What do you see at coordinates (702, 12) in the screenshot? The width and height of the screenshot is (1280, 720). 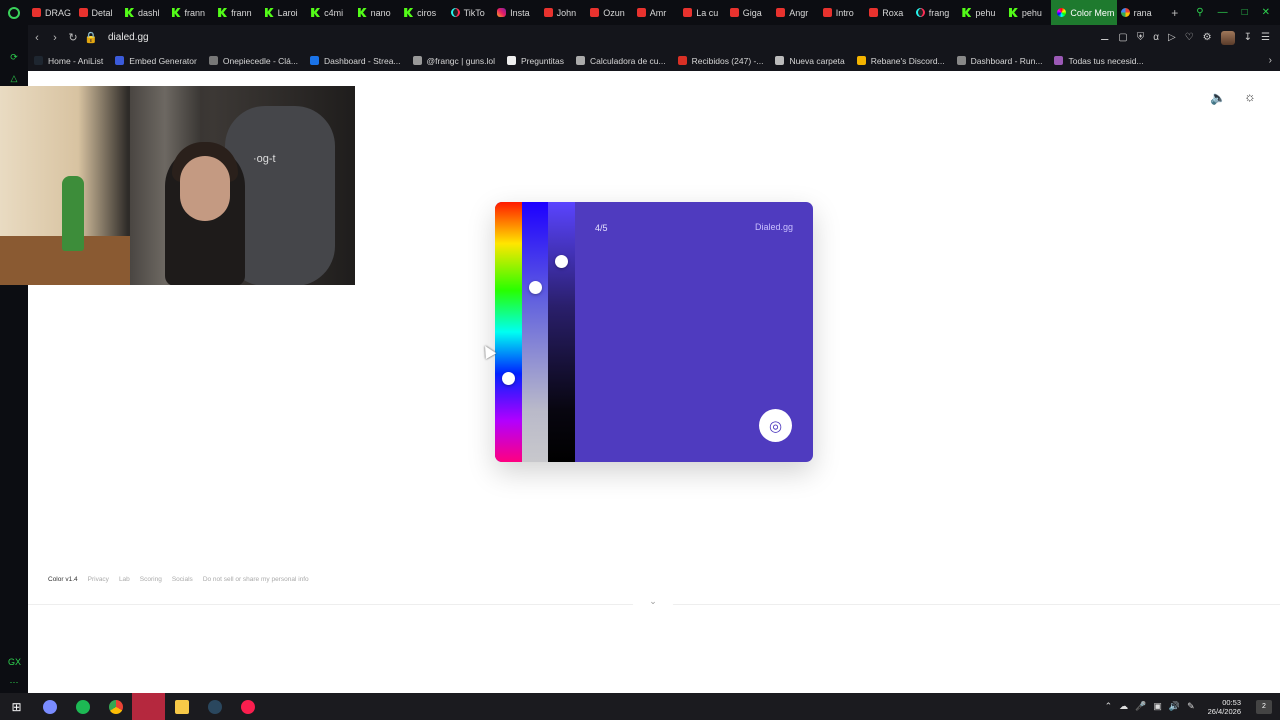 I see `tab-14: La cu` at bounding box center [702, 12].